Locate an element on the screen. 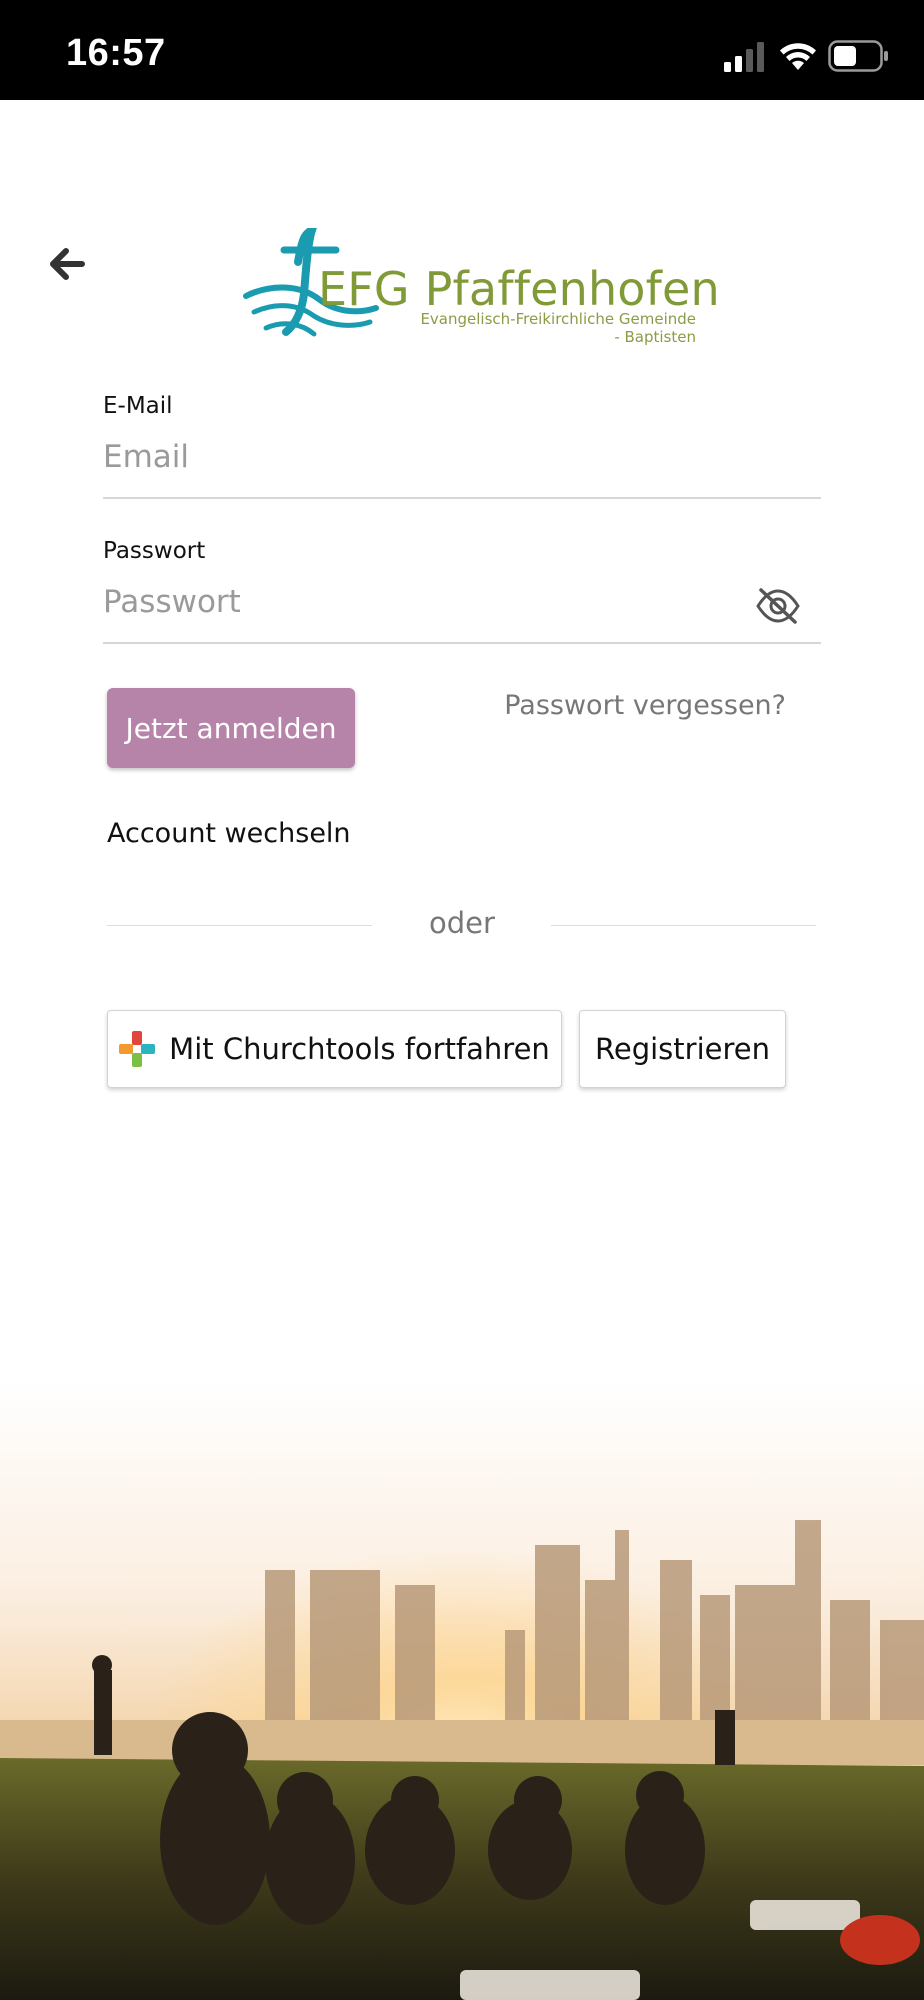 The image size is (924, 2000). logo-title: EFG Pfaffenhofen is located at coordinates (519, 289).